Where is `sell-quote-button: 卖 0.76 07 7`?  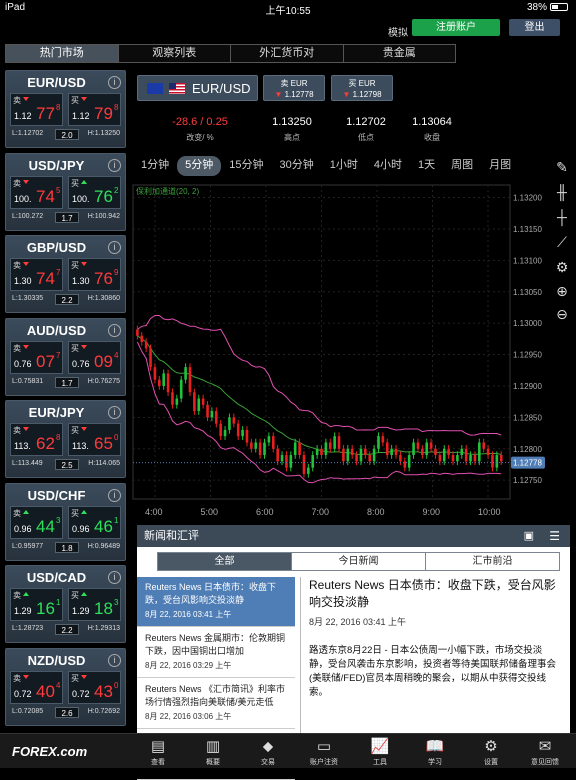 sell-quote-button: 卖 0.76 07 7 is located at coordinates (36, 357).